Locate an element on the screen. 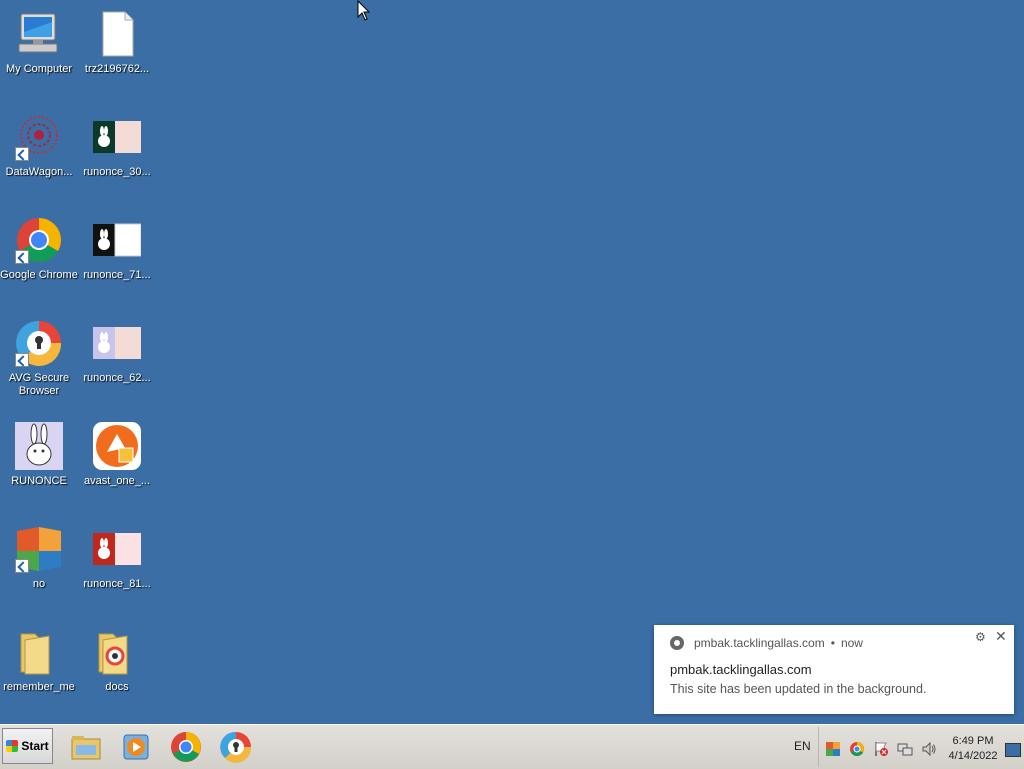 The width and height of the screenshot is (1024, 769). clock-time: 6:49 PM is located at coordinates (973, 741).